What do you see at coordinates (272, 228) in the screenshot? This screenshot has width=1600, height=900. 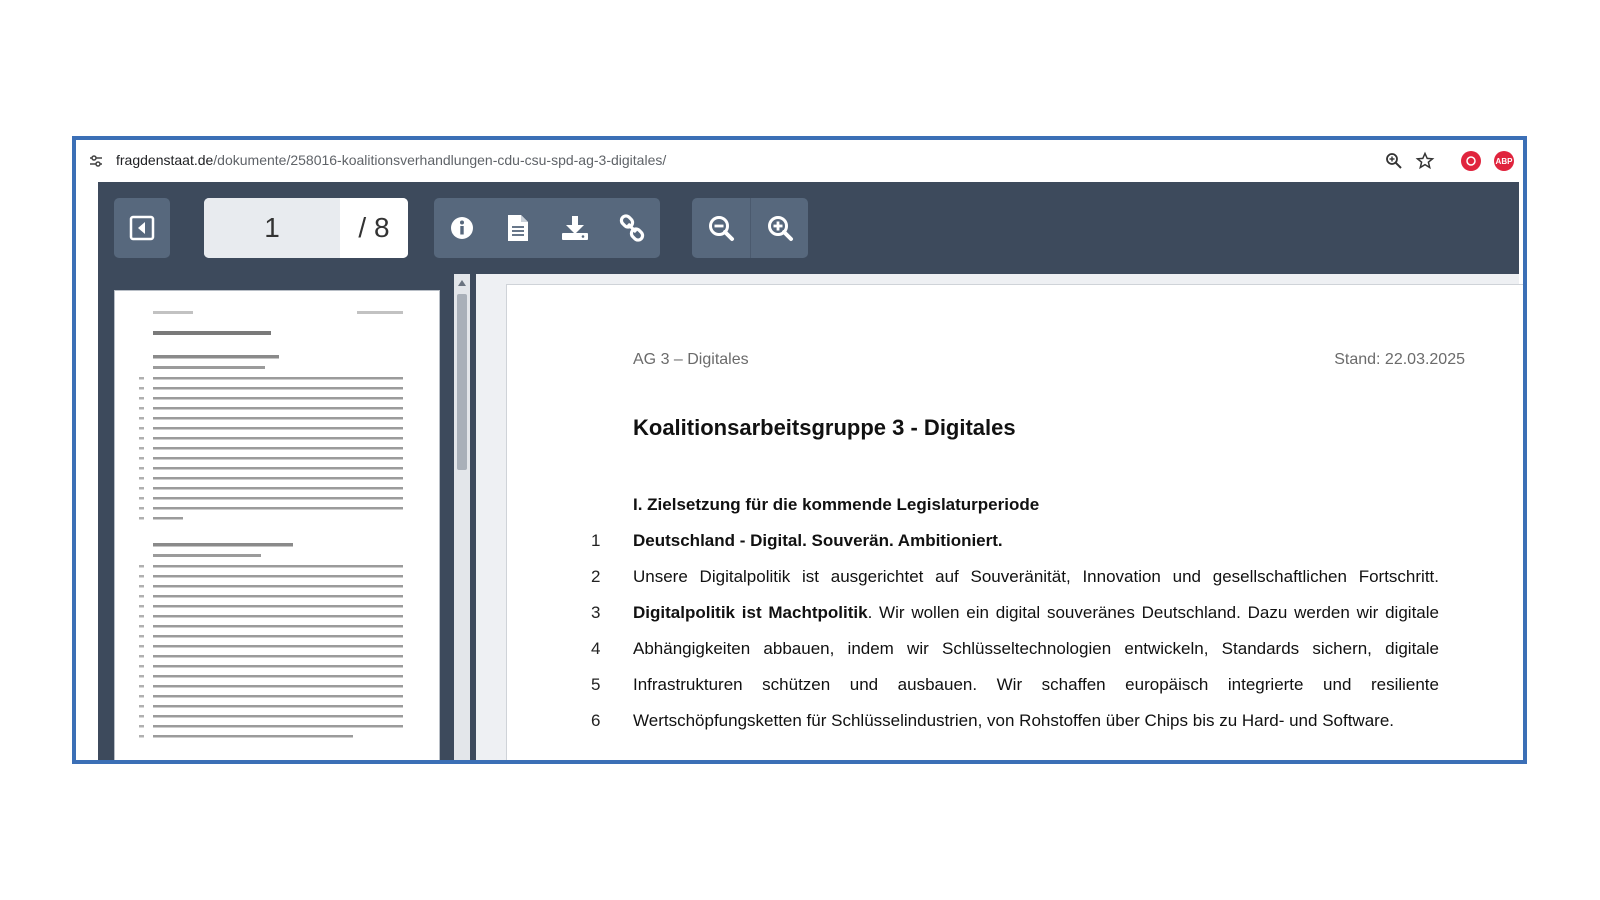 I see `page-number-input` at bounding box center [272, 228].